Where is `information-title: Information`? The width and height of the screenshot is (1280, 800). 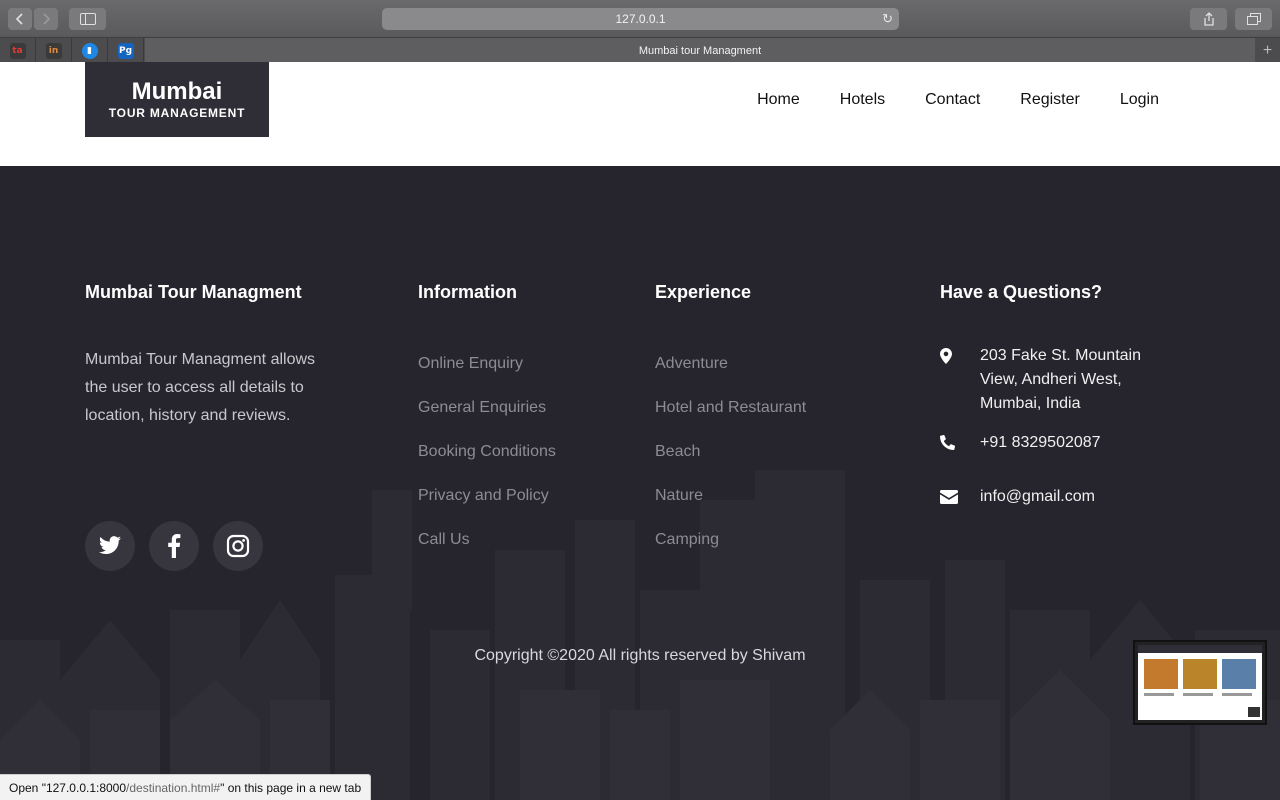 information-title: Information is located at coordinates (467, 292).